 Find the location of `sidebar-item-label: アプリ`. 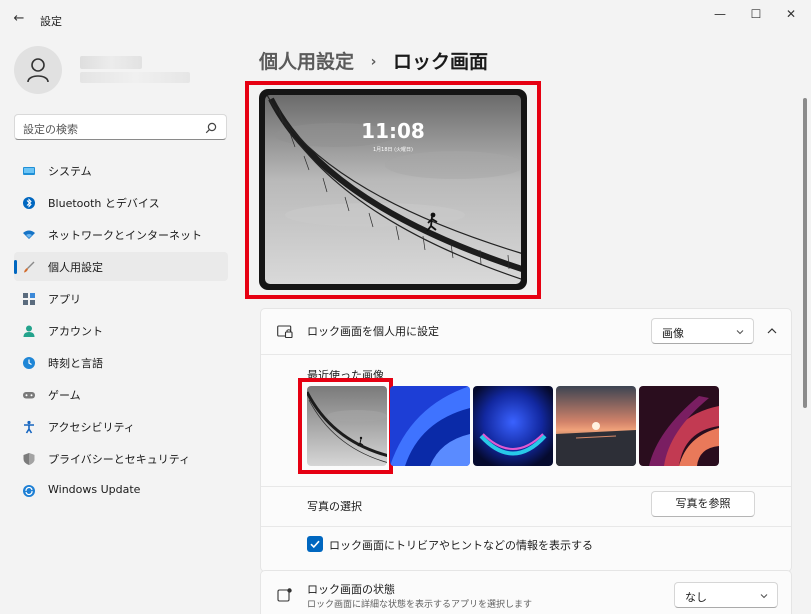

sidebar-item-label: アプリ is located at coordinates (64, 299).